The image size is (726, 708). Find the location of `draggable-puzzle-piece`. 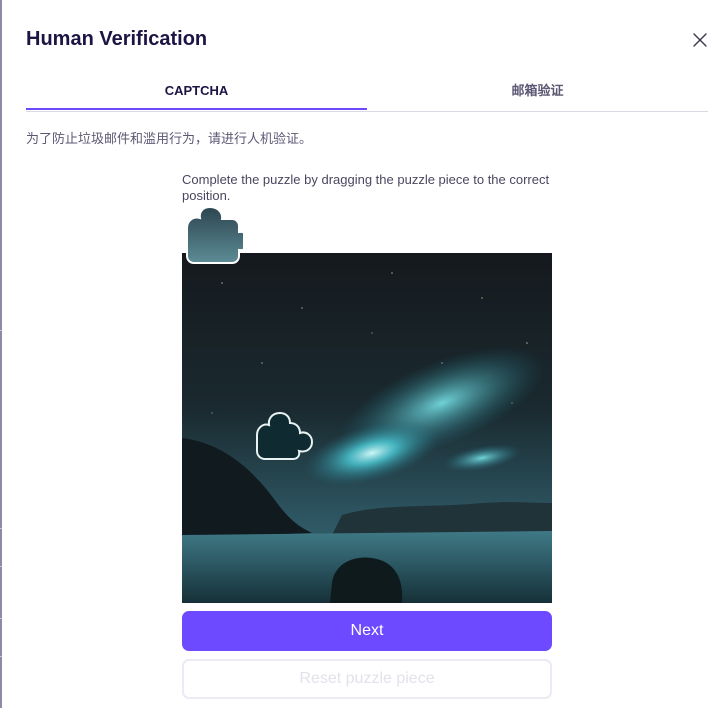

draggable-puzzle-piece is located at coordinates (217, 235).